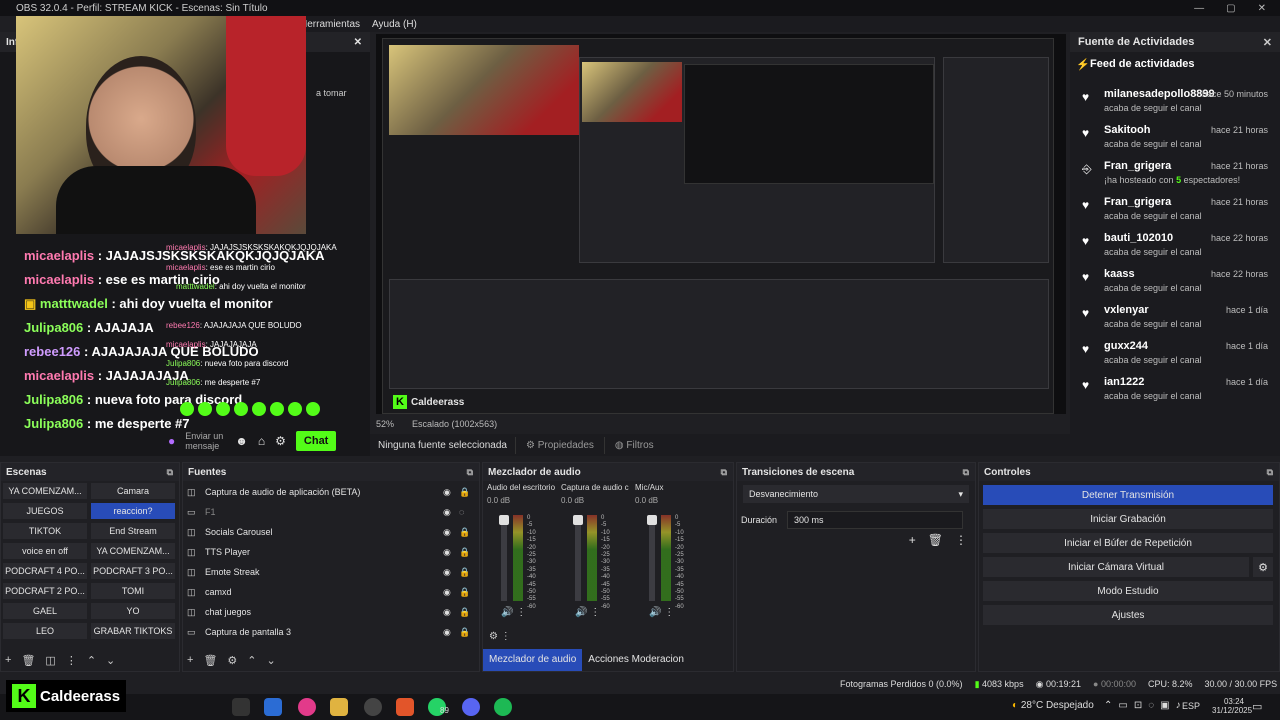 The height and width of the screenshot is (720, 1280). What do you see at coordinates (328, 492) in the screenshot?
I see `source-item: ◫ Captura de audio de aplicación (BETA) ◉ 🔒` at bounding box center [328, 492].